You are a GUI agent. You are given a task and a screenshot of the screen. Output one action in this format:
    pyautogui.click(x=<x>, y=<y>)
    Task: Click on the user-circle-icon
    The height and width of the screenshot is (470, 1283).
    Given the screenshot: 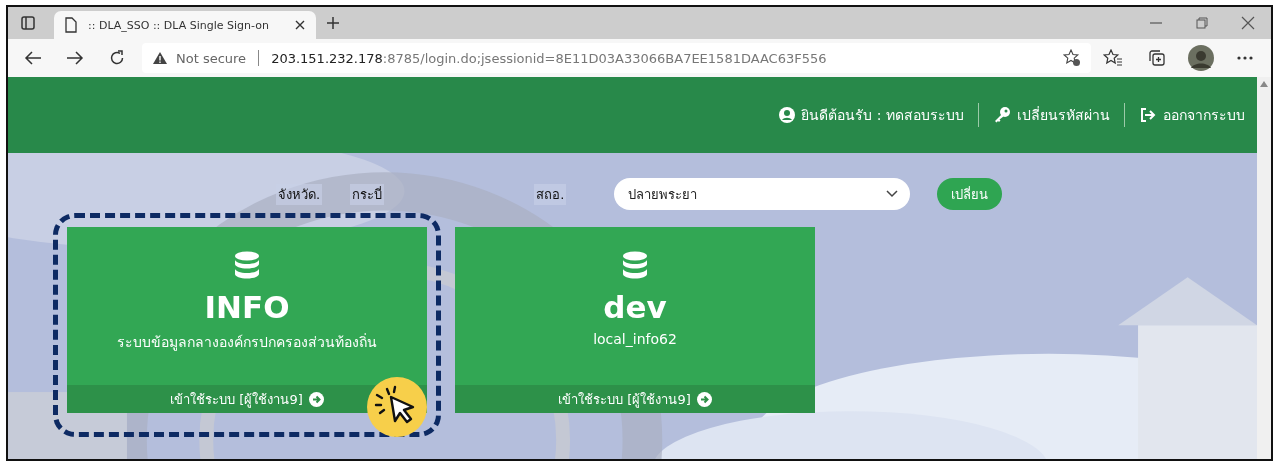 What is the action you would take?
    pyautogui.click(x=787, y=115)
    